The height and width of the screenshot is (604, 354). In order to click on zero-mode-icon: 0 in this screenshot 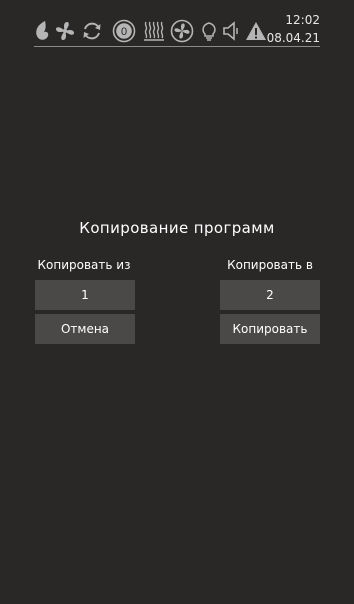, I will do `click(124, 31)`.